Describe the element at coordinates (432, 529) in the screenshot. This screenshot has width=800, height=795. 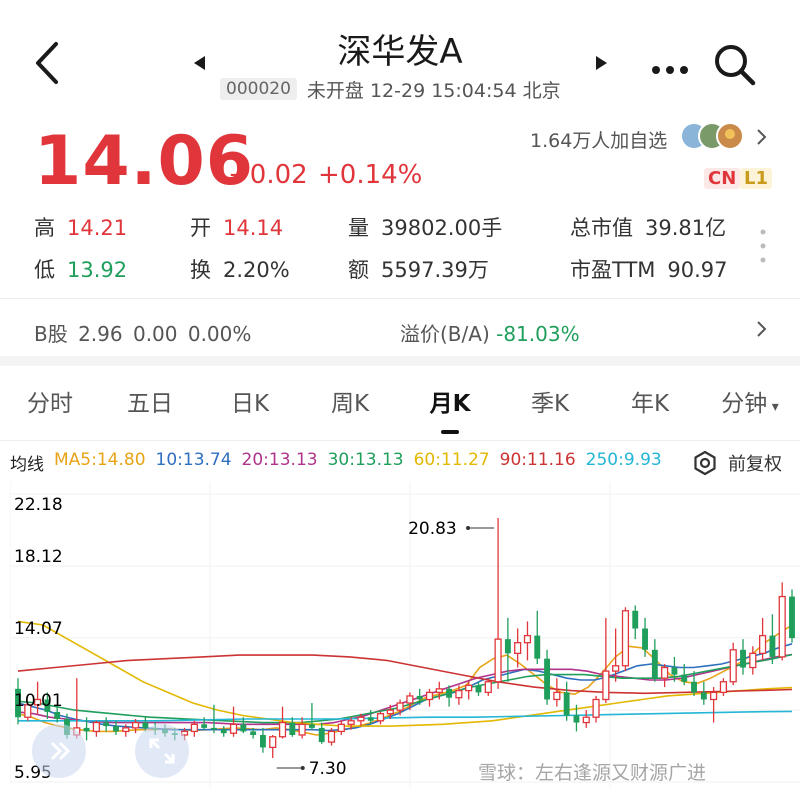
I see `max-price-label: 20.83` at that location.